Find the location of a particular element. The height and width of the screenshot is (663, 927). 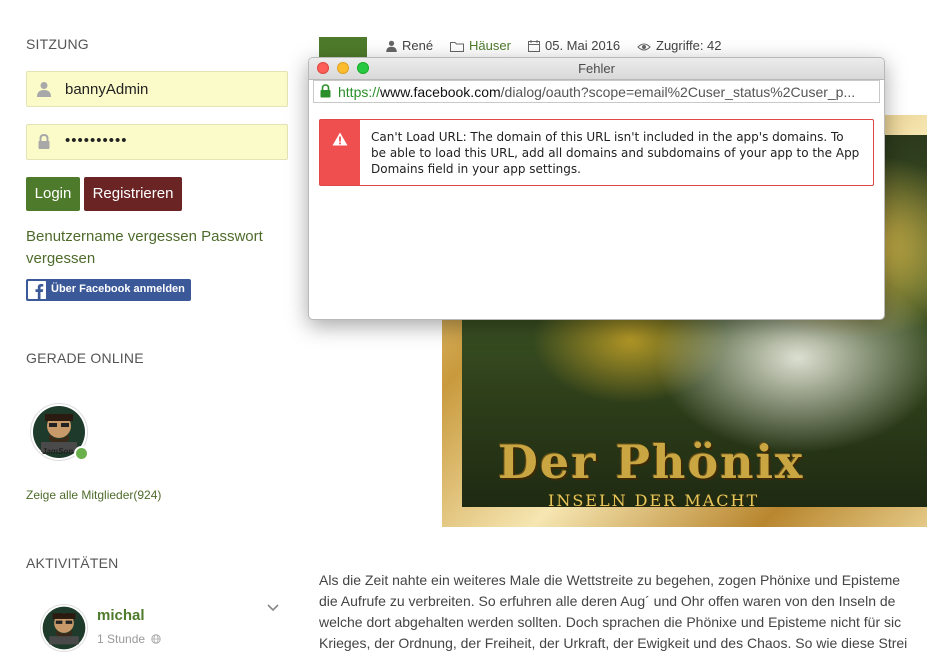

warning-icon is located at coordinates (340, 139).